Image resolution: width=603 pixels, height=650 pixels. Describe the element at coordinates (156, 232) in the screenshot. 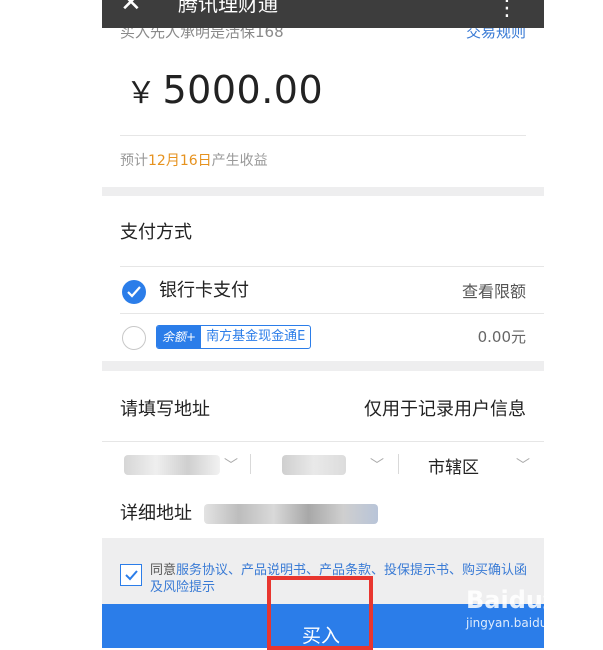

I see `payment-method-title: 支付方式` at that location.